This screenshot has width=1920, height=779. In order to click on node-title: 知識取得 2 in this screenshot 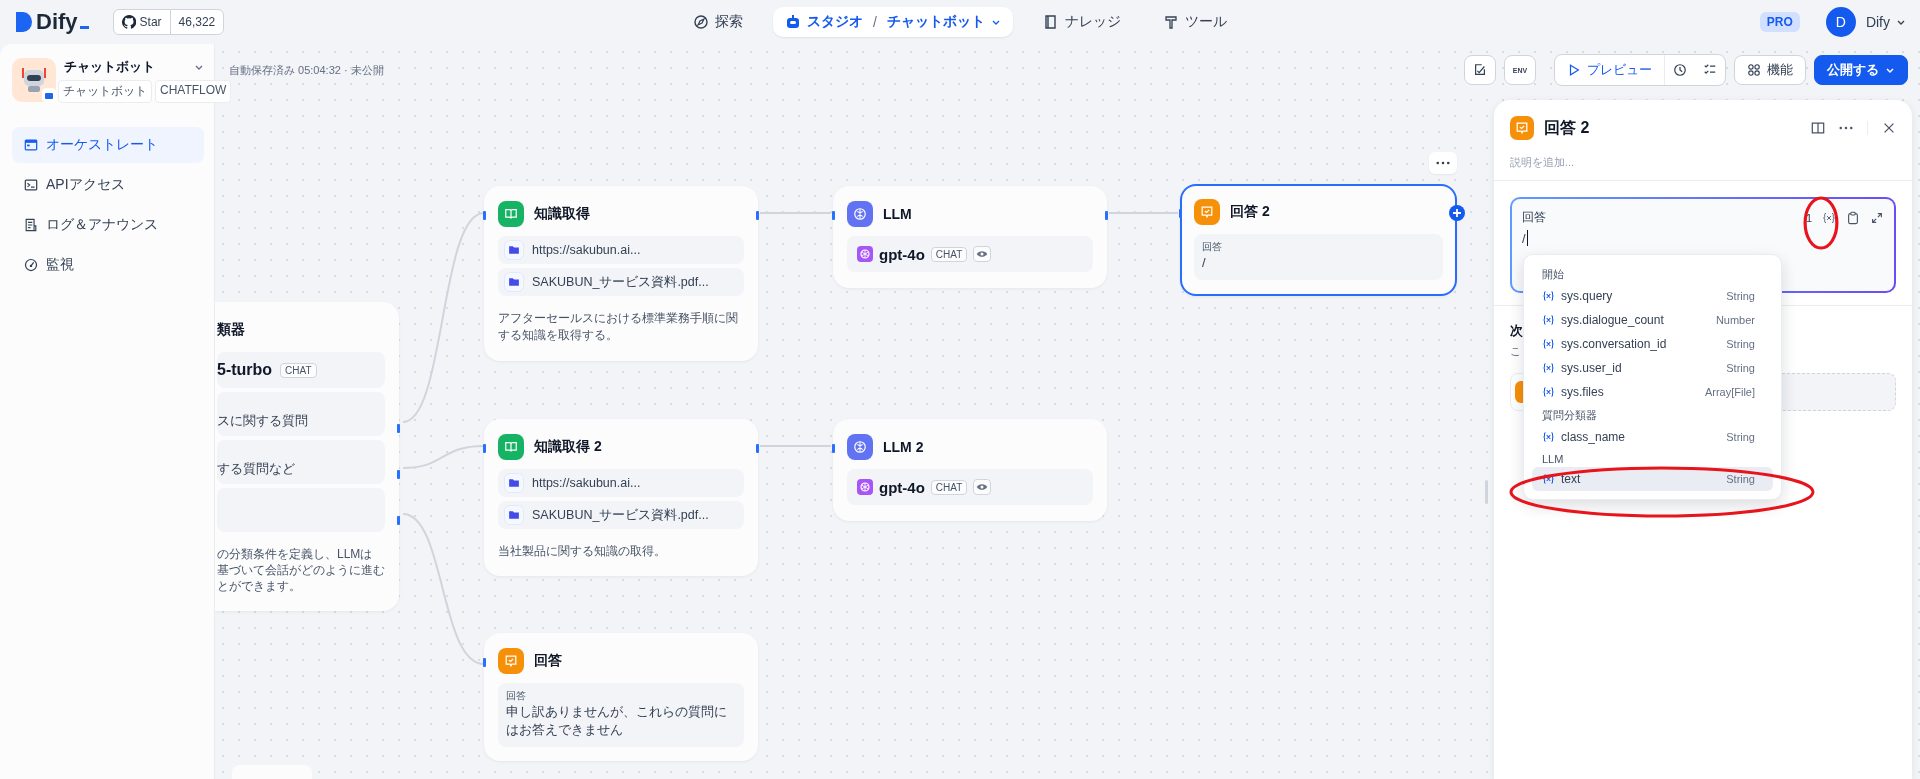, I will do `click(568, 447)`.